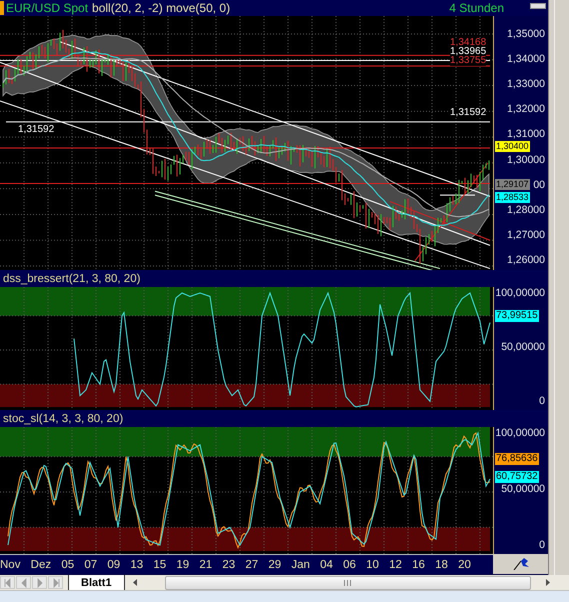 This screenshot has width=569, height=602. Describe the element at coordinates (526, 85) in the screenshot. I see `axis-label: 1,33000` at that location.